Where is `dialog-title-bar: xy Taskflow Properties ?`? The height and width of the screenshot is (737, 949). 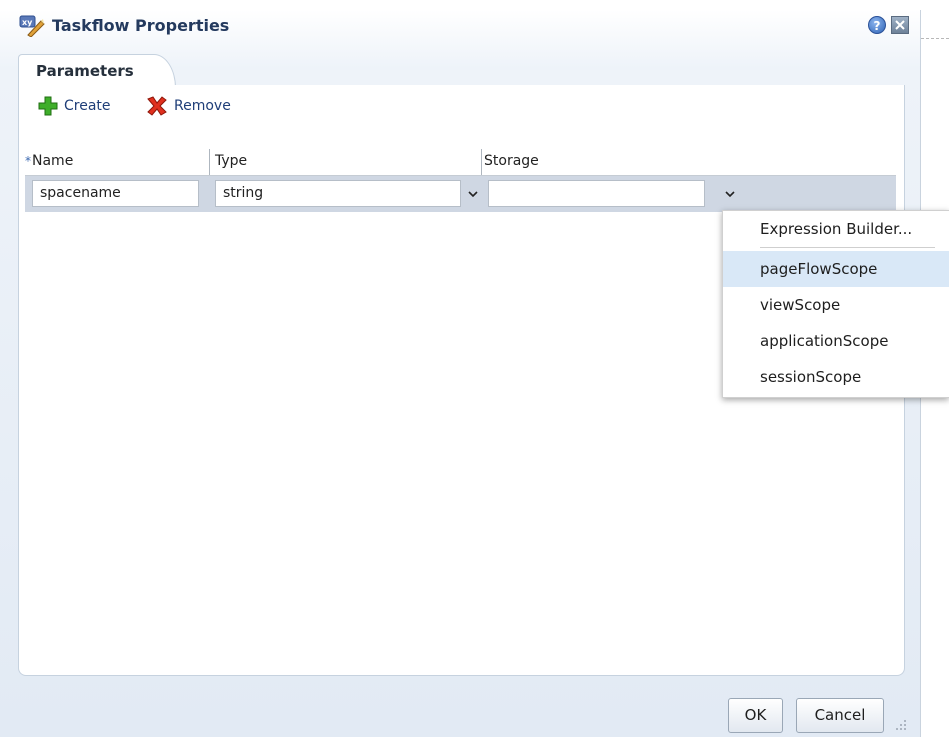 dialog-title-bar: xy Taskflow Properties ? is located at coordinates (460, 24).